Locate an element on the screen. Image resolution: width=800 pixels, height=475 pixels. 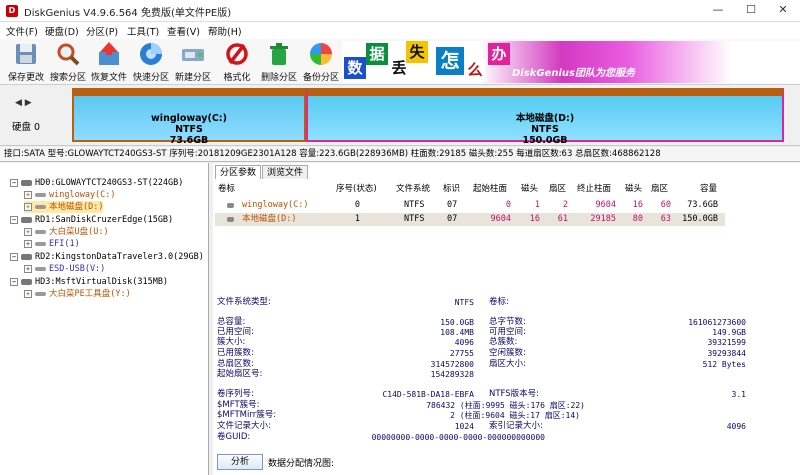
new-partition-button: 新建分区 is located at coordinates (193, 62).